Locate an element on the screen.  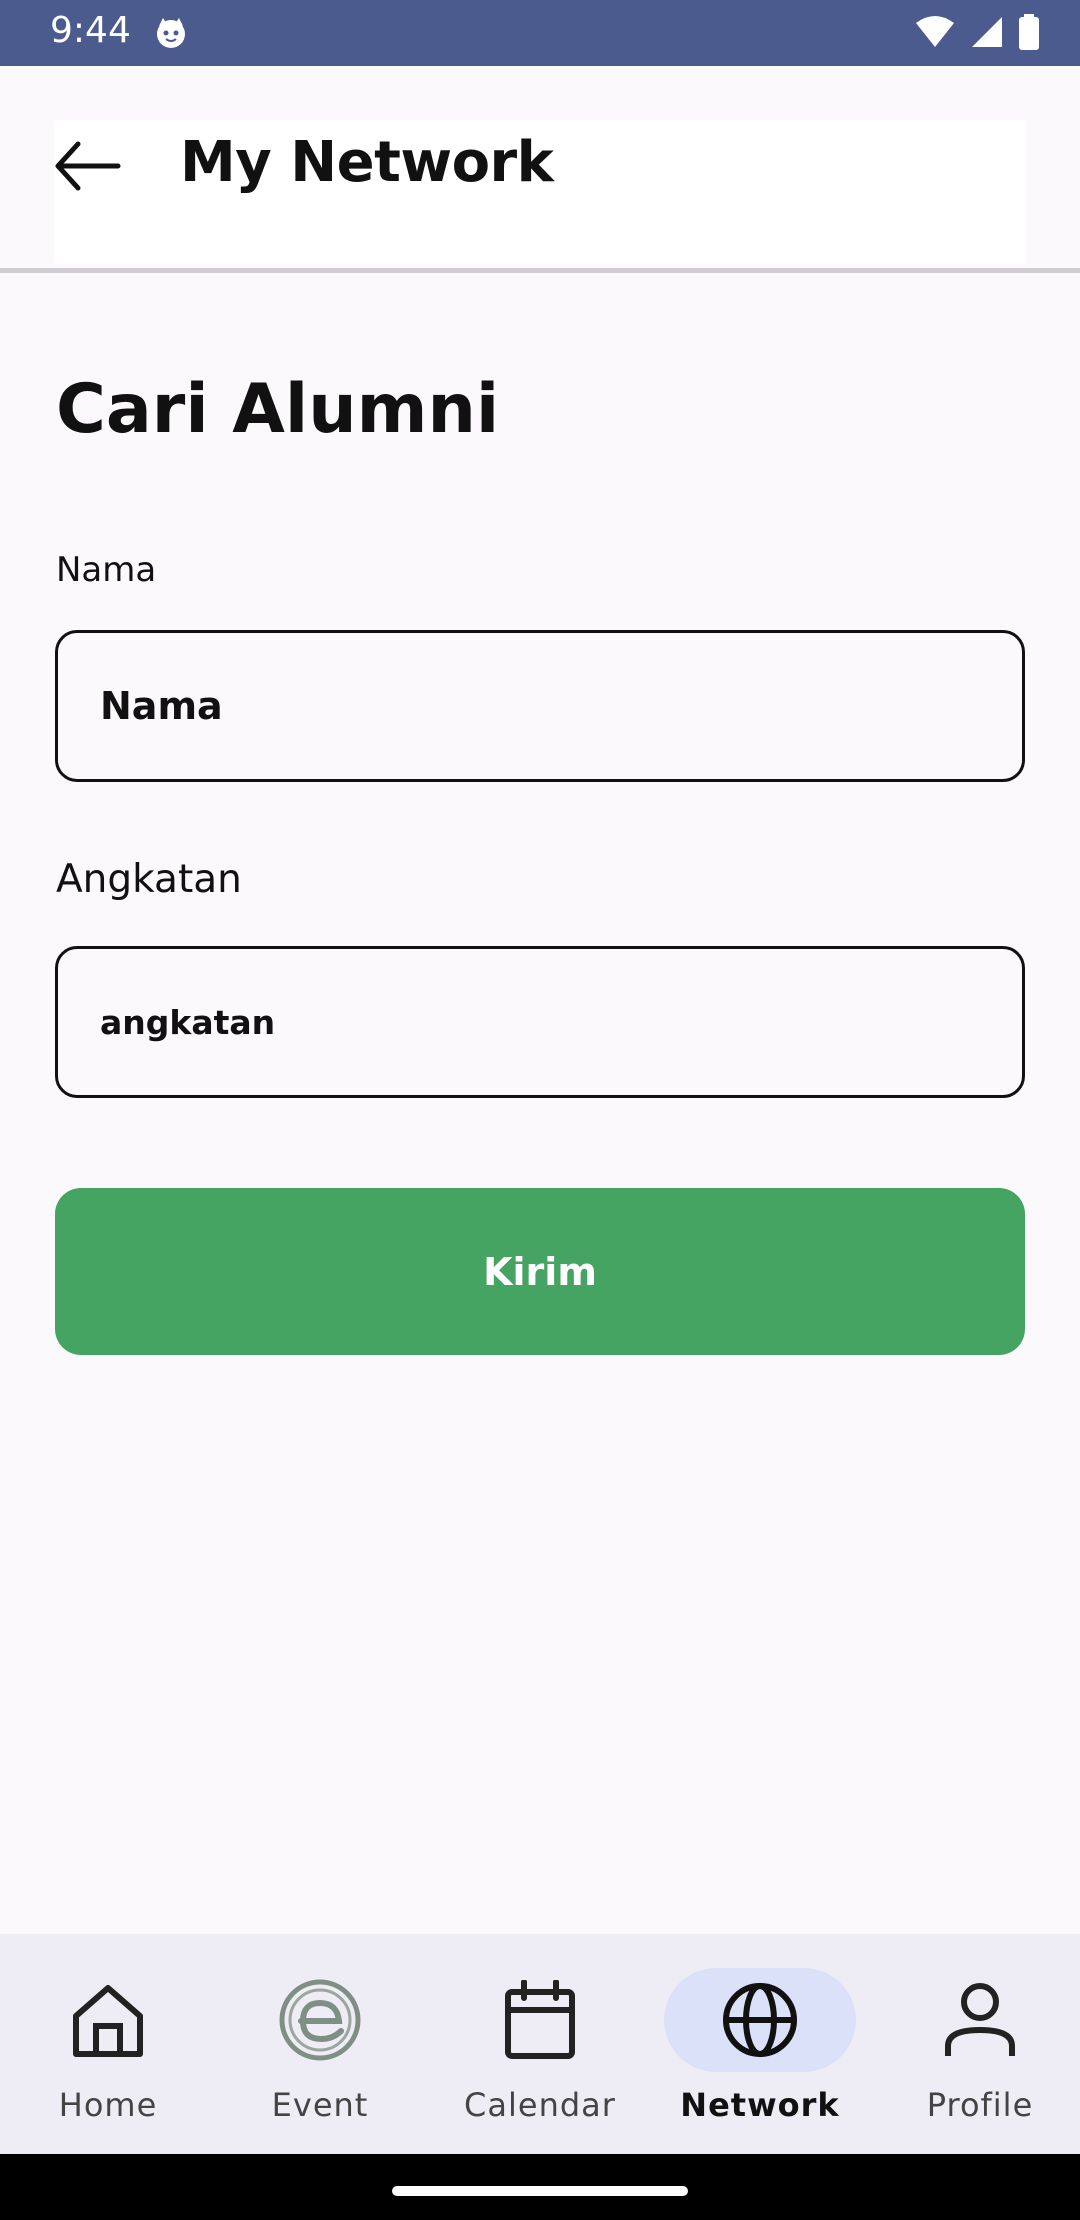
battery-icon is located at coordinates (1029, 32).